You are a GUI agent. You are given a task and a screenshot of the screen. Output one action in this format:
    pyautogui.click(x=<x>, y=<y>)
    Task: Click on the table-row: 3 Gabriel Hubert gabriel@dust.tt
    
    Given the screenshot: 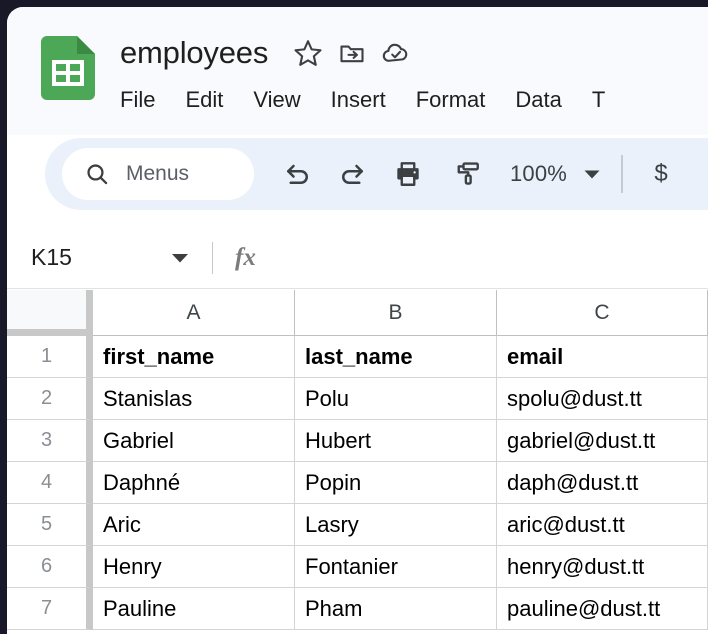 What is the action you would take?
    pyautogui.click(x=357, y=441)
    